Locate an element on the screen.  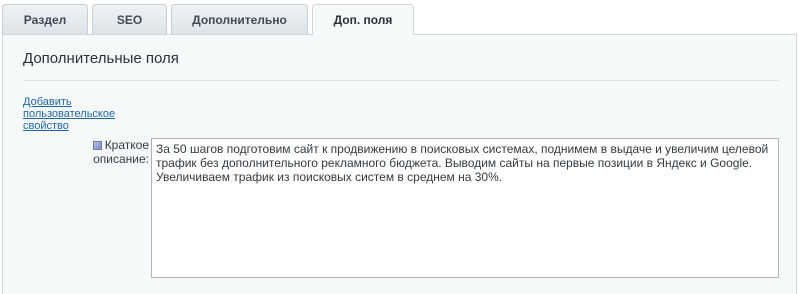
short-description-label: Краткое описание: is located at coordinates (118, 152).